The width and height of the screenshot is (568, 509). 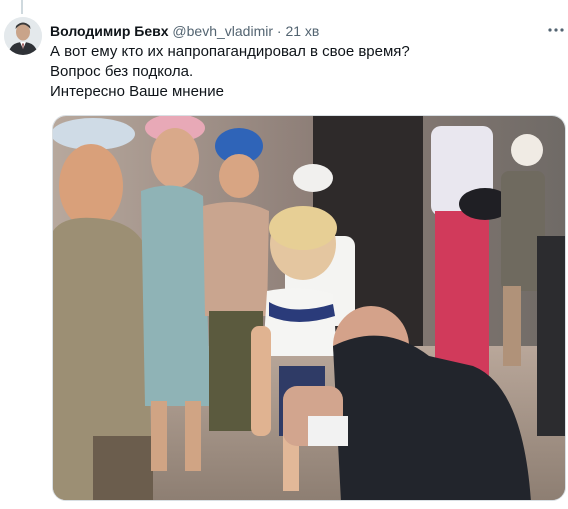 I want to click on avatar, so click(x=23, y=36).